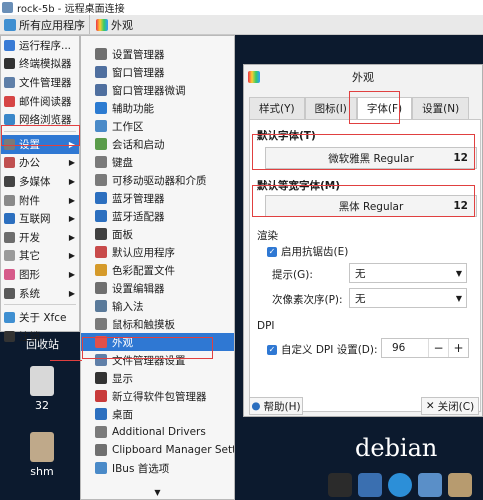 Image resolution: width=483 pixels, height=500 pixels. I want to click on workspaces-icon, so click(101, 126).